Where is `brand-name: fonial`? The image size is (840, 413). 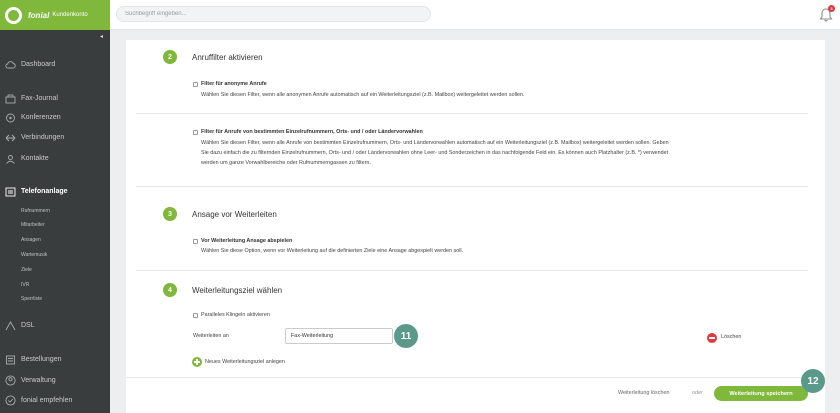 brand-name: fonial is located at coordinates (39, 15).